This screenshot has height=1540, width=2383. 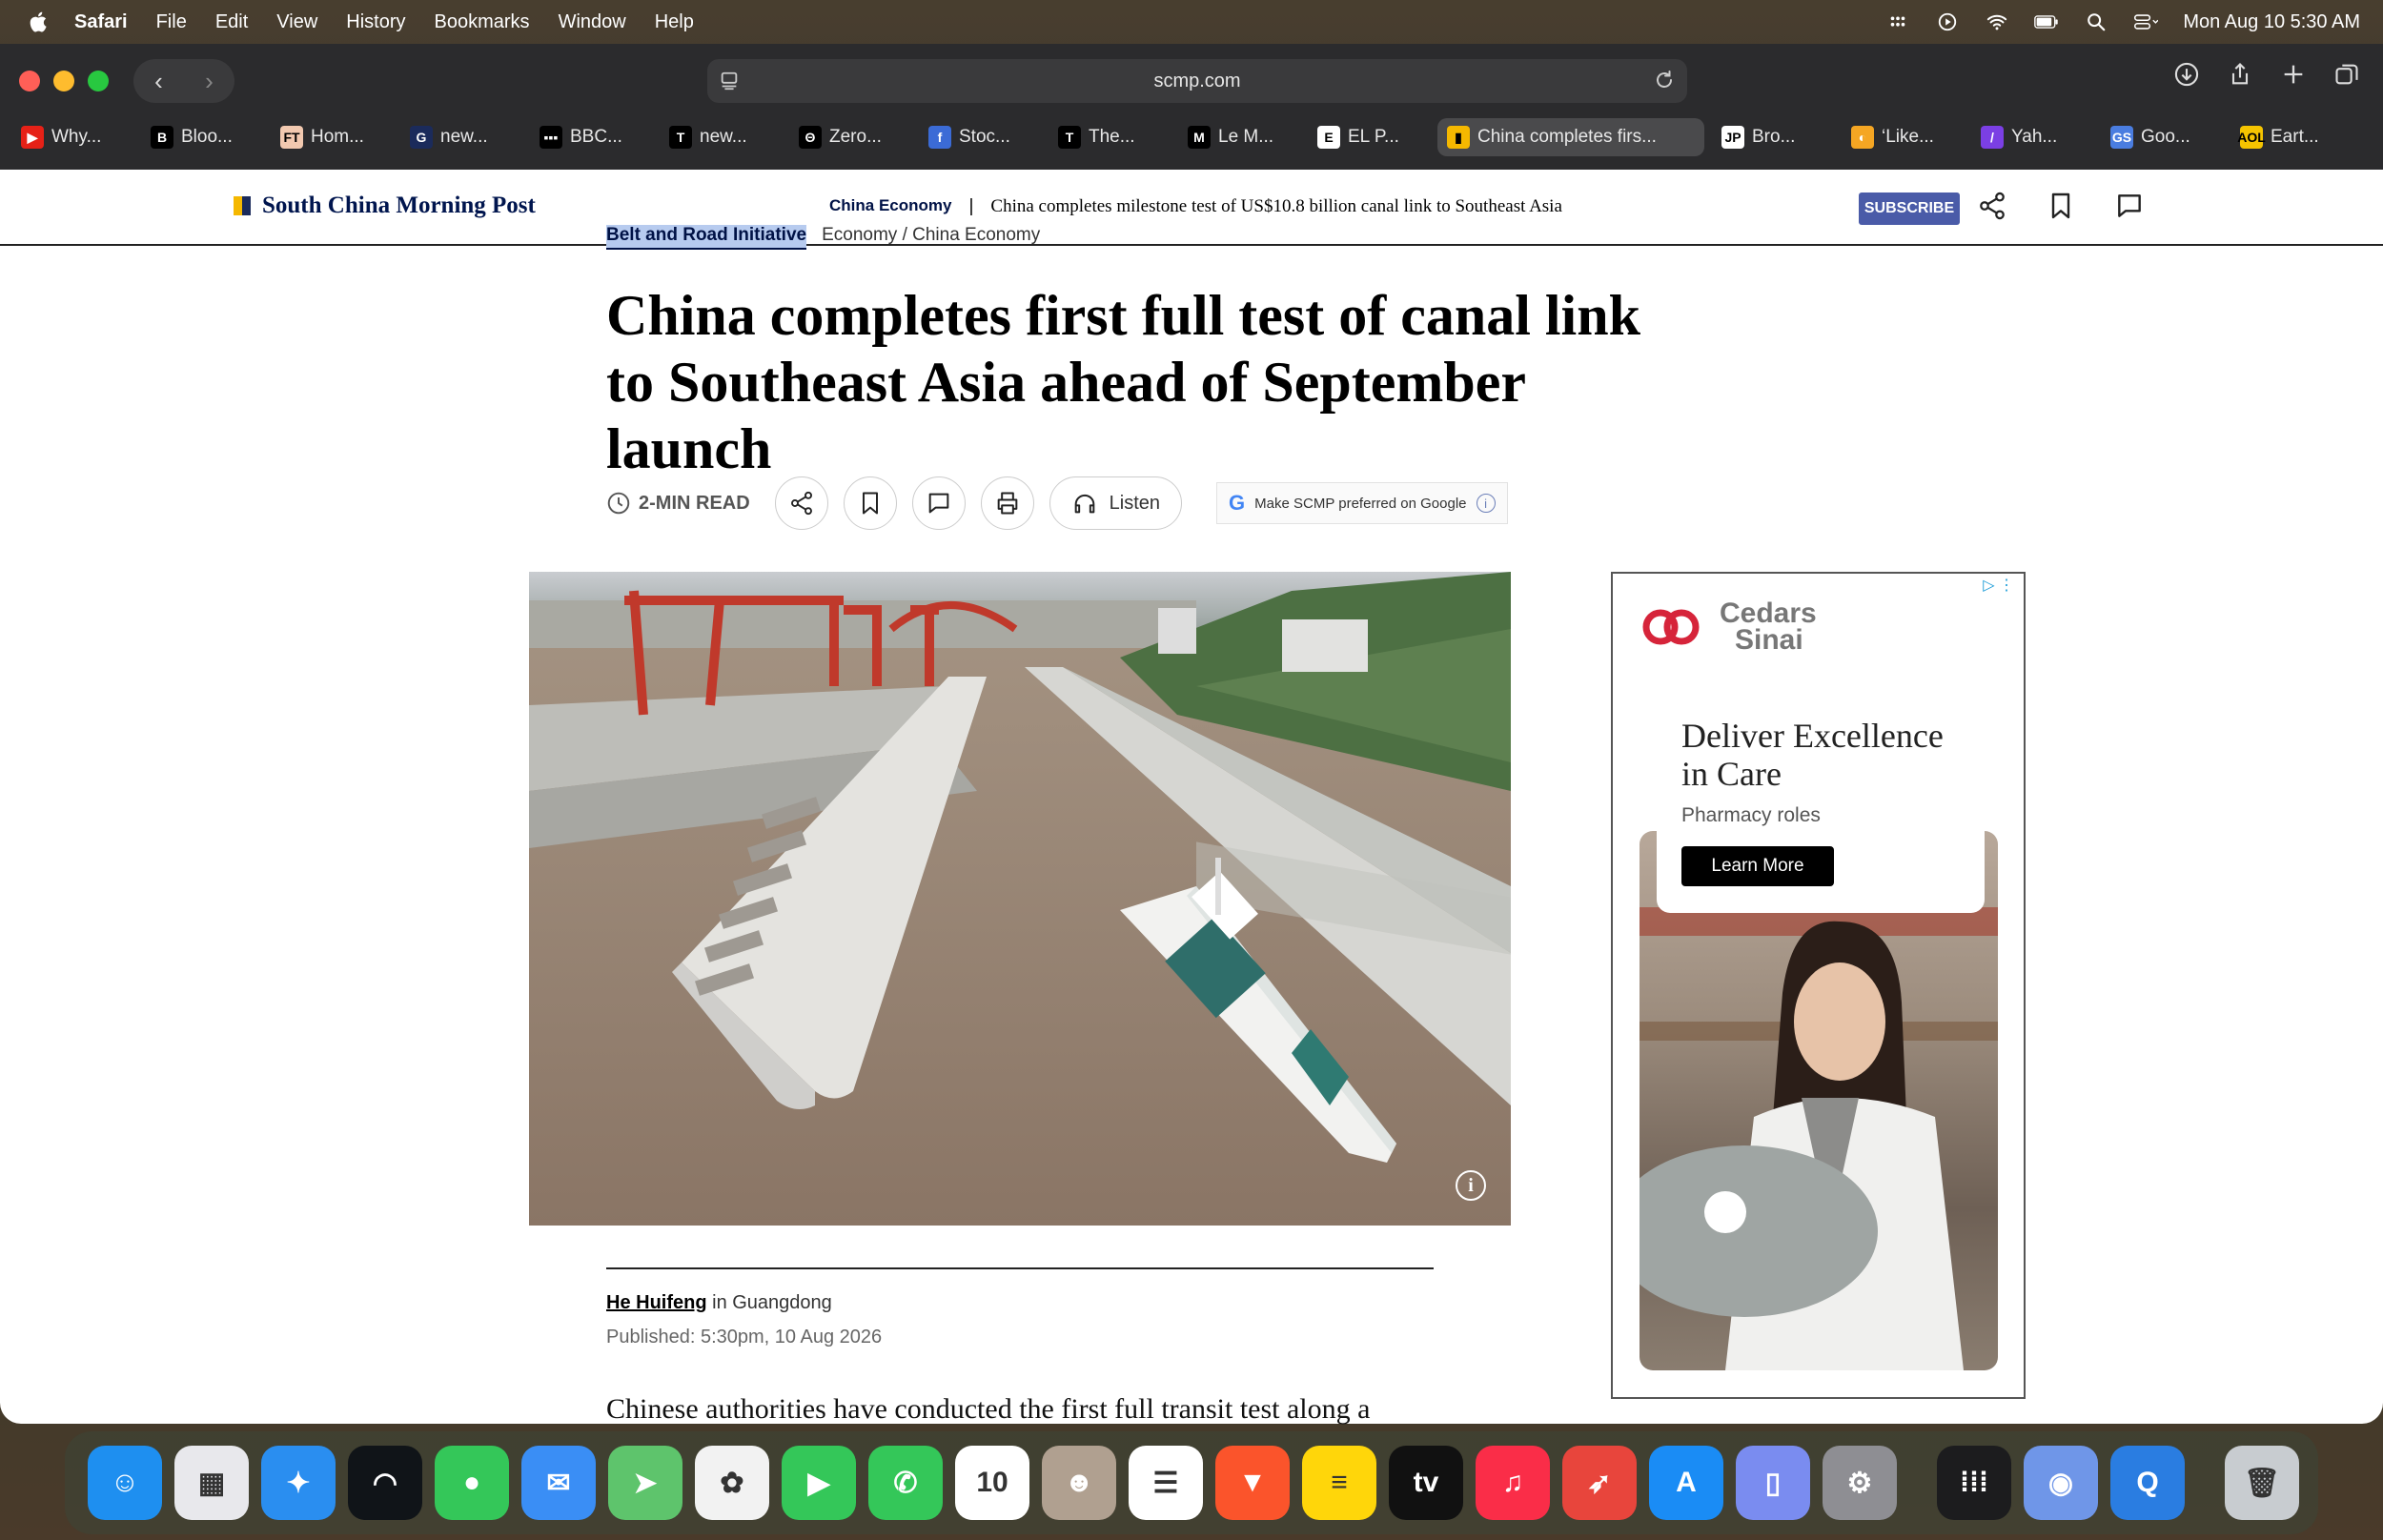 What do you see at coordinates (64, 81) in the screenshot?
I see `minimize-window-button` at bounding box center [64, 81].